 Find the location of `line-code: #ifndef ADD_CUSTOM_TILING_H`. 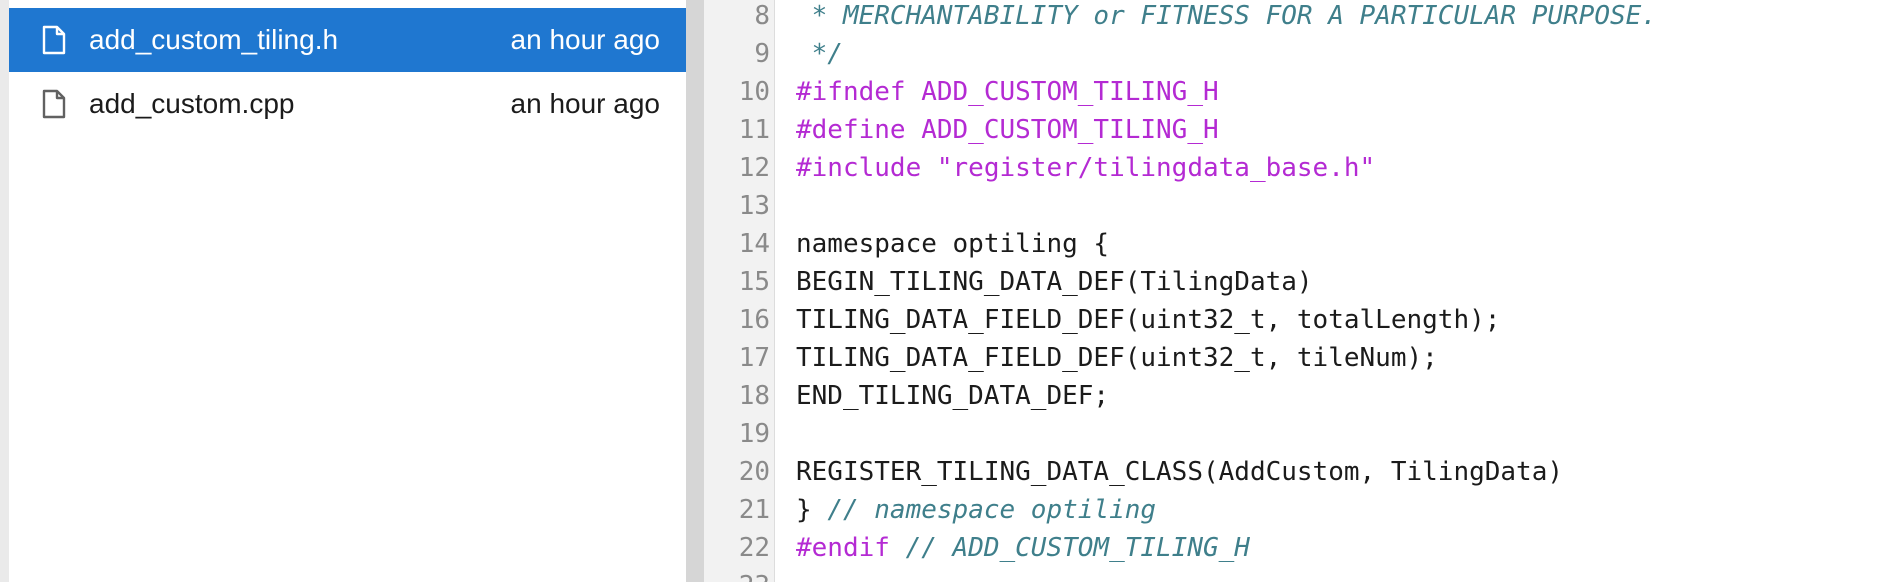

line-code: #ifndef ADD_CUSTOM_TILING_H is located at coordinates (994, 92).